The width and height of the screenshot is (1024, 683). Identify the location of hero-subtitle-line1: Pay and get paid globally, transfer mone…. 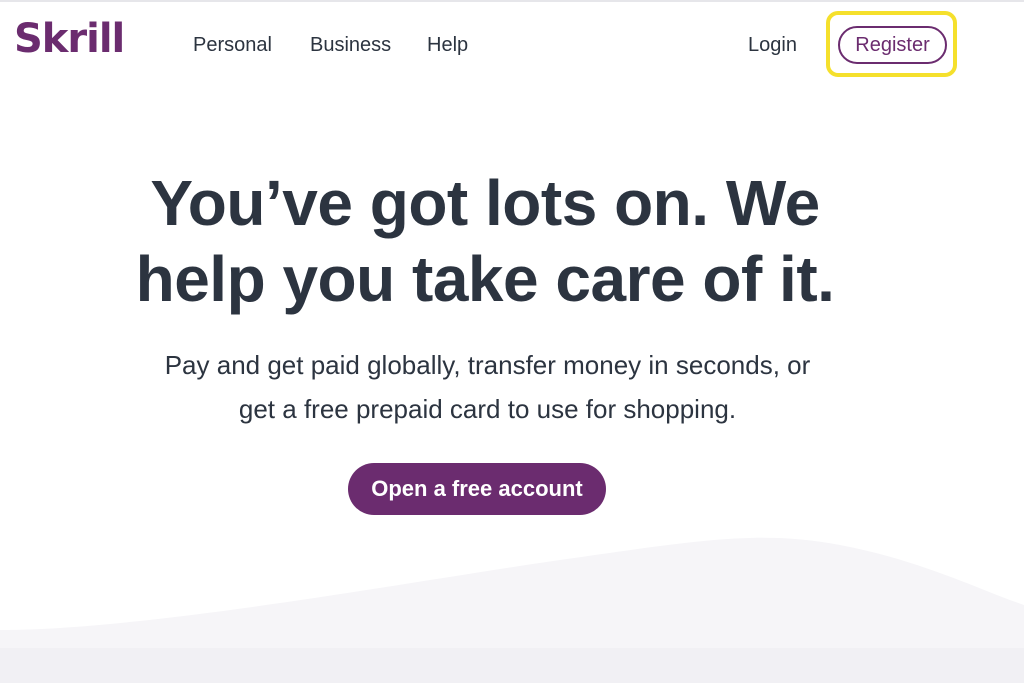
(487, 365).